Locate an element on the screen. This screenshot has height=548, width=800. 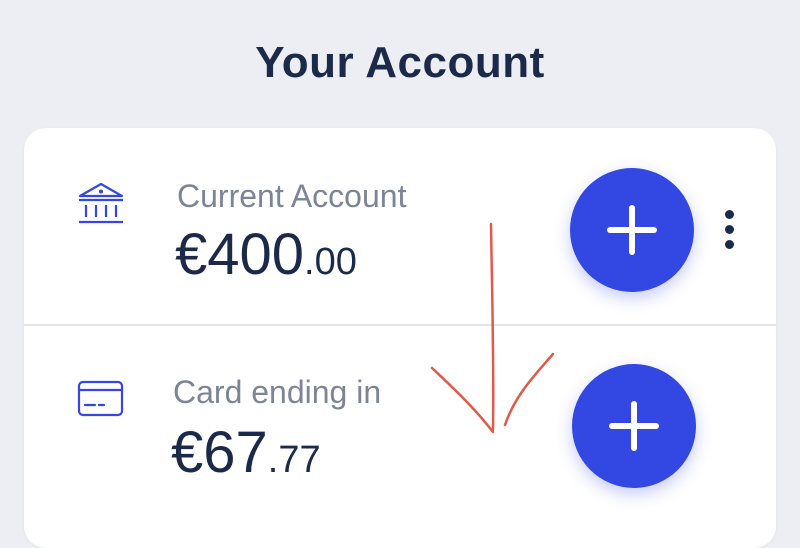
card-label: Card ending in is located at coordinates (277, 392).